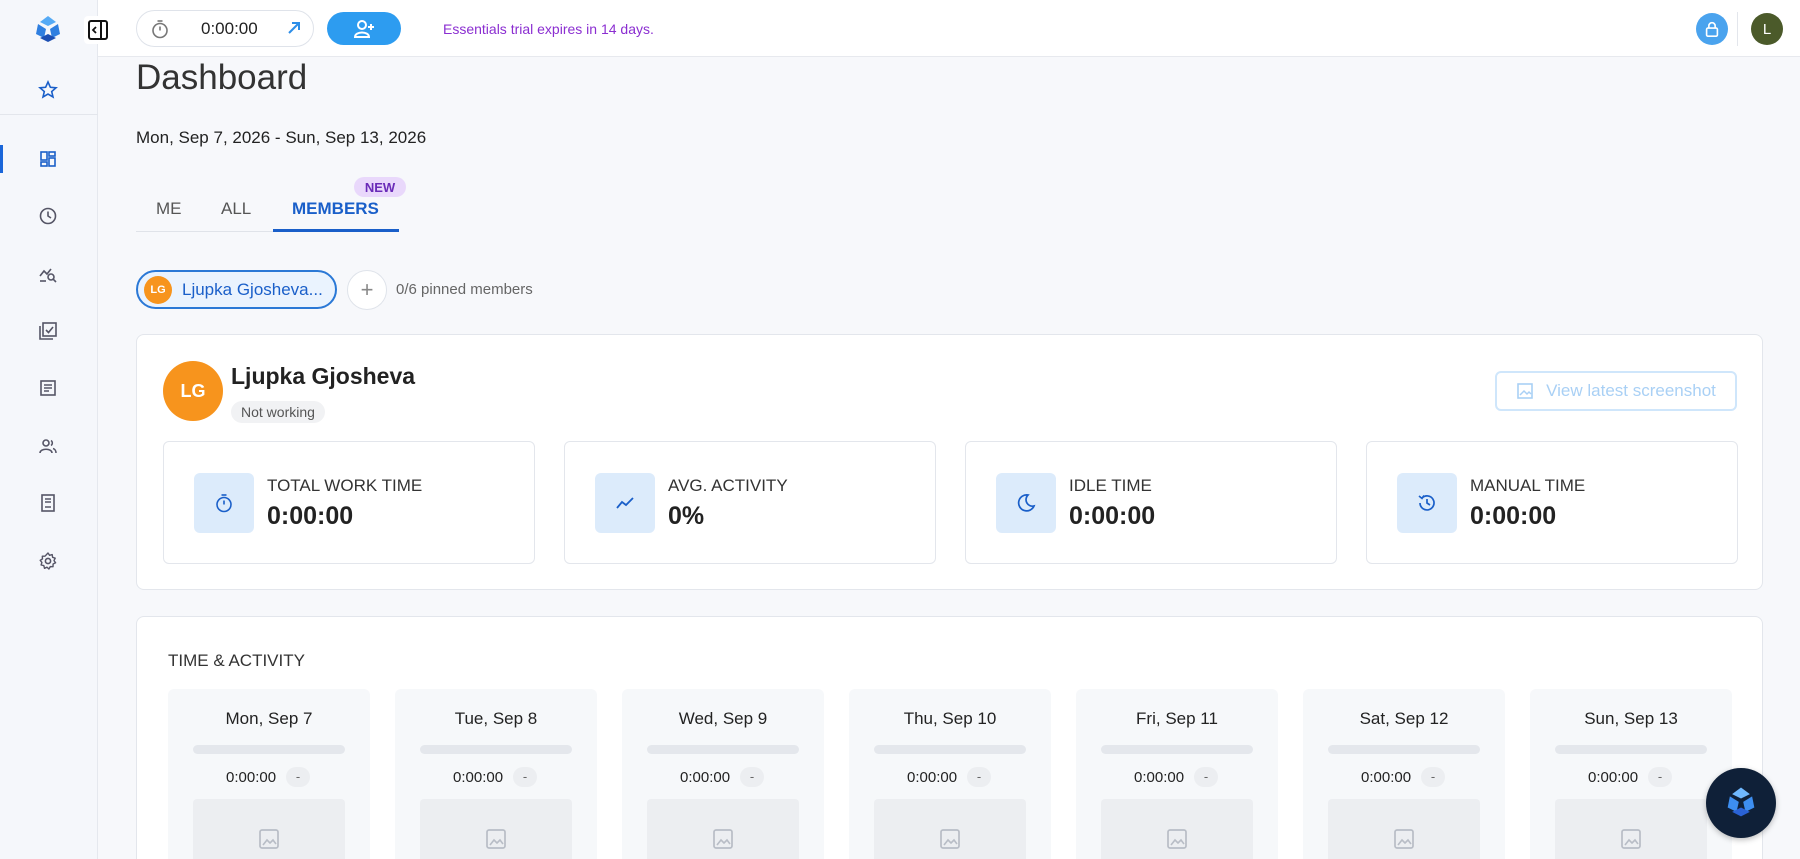  What do you see at coordinates (364, 28) in the screenshot?
I see `add-member-button` at bounding box center [364, 28].